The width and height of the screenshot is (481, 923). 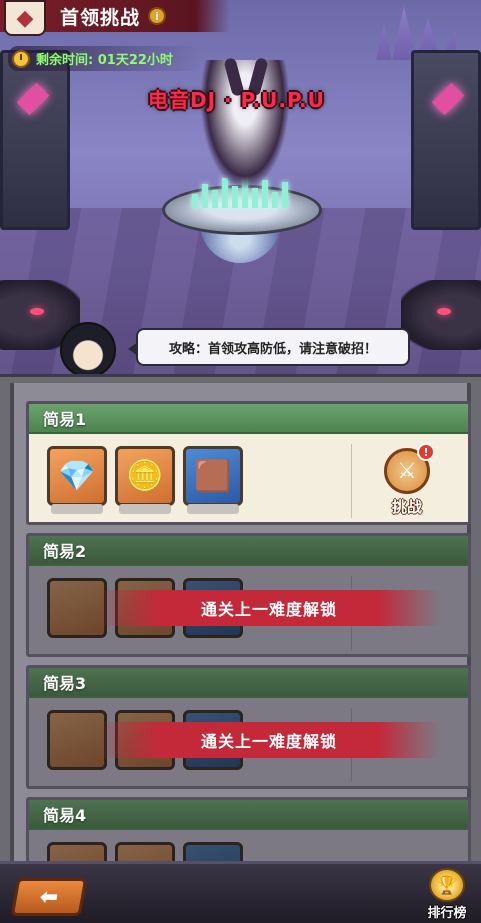 I want to click on tip-text: 攻略：首领攻高防低，请注意破招！, so click(x=272, y=349).